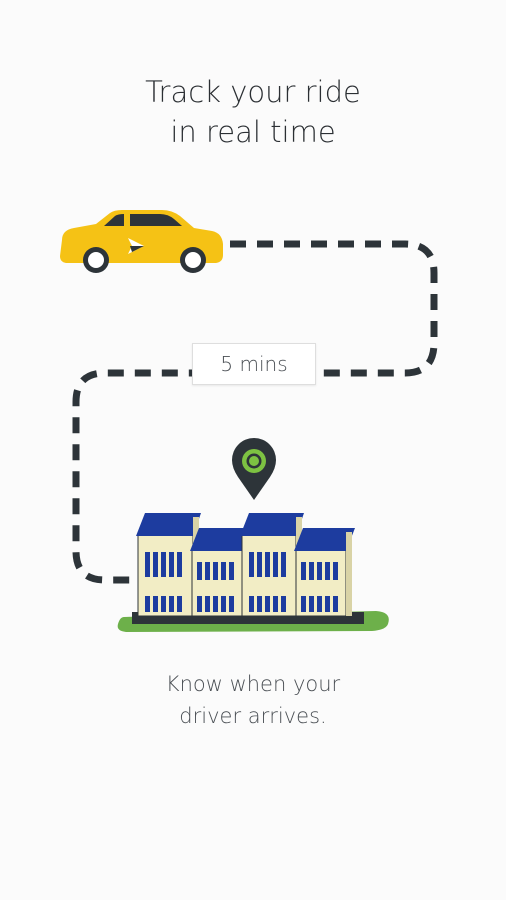 The width and height of the screenshot is (506, 900). Describe the element at coordinates (141, 241) in the screenshot. I see `taxi-car-icon` at that location.